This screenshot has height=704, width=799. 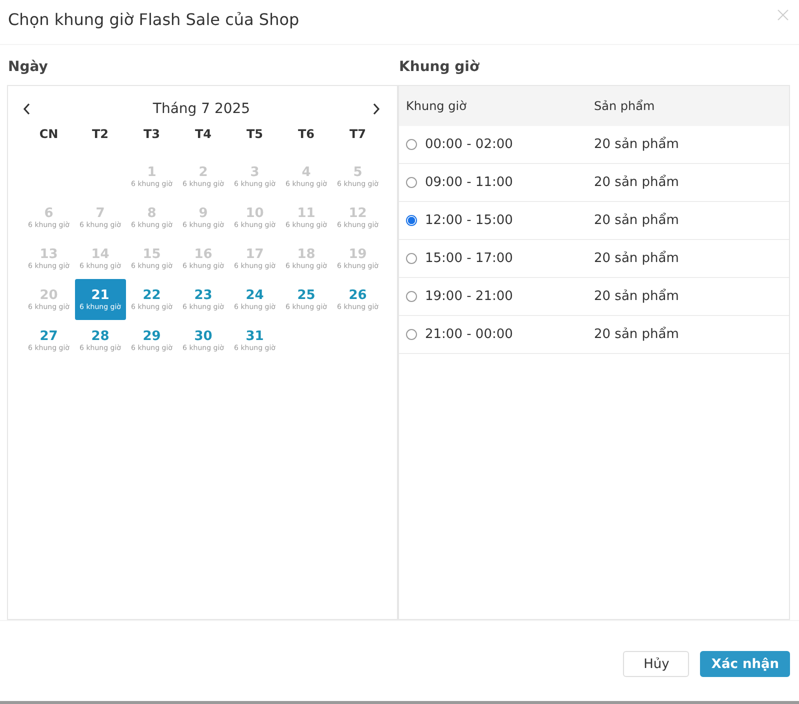 What do you see at coordinates (254, 134) in the screenshot?
I see `weekday-label: T5` at bounding box center [254, 134].